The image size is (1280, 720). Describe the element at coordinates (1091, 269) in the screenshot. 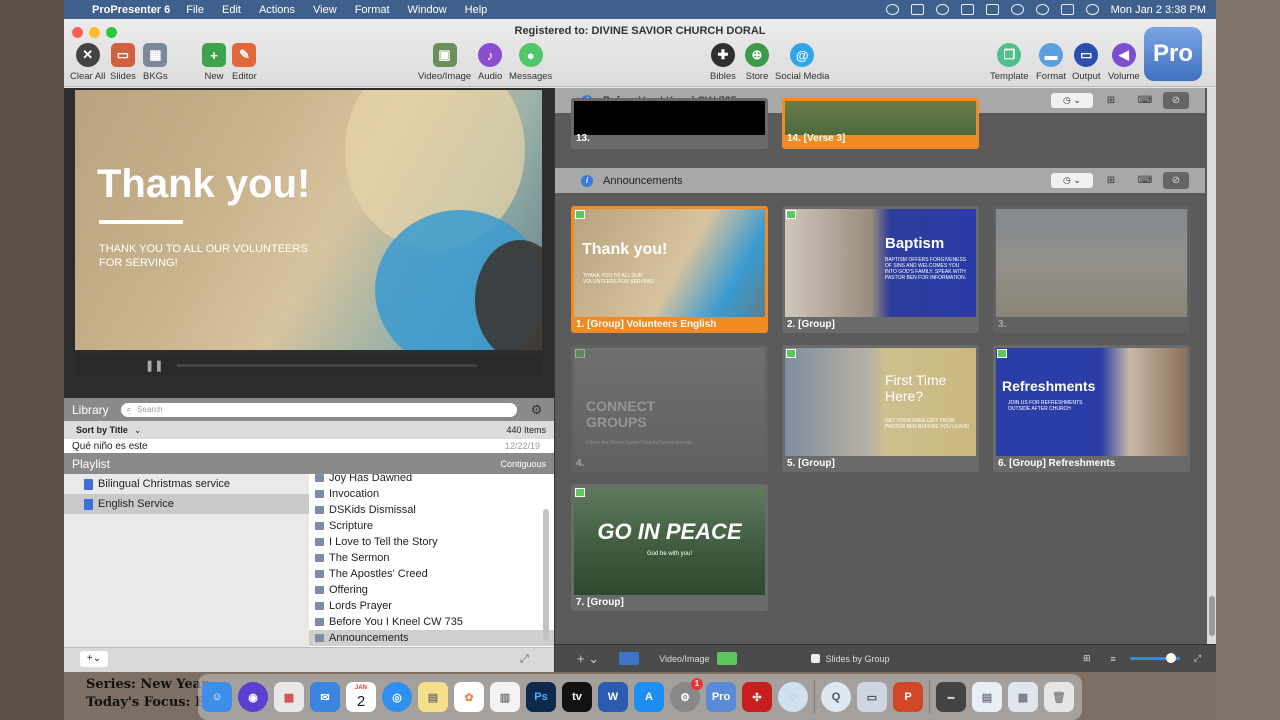

I see `slide-thumbnail: 3.` at that location.